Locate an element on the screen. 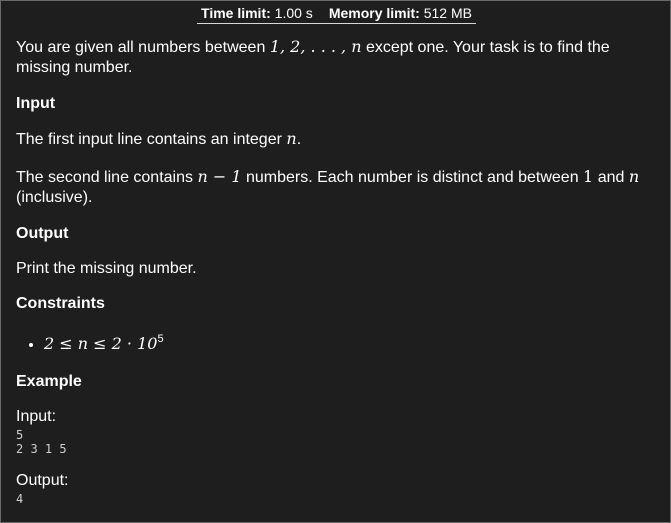 This screenshot has height=523, width=671. example-input-line: 5 is located at coordinates (20, 435).